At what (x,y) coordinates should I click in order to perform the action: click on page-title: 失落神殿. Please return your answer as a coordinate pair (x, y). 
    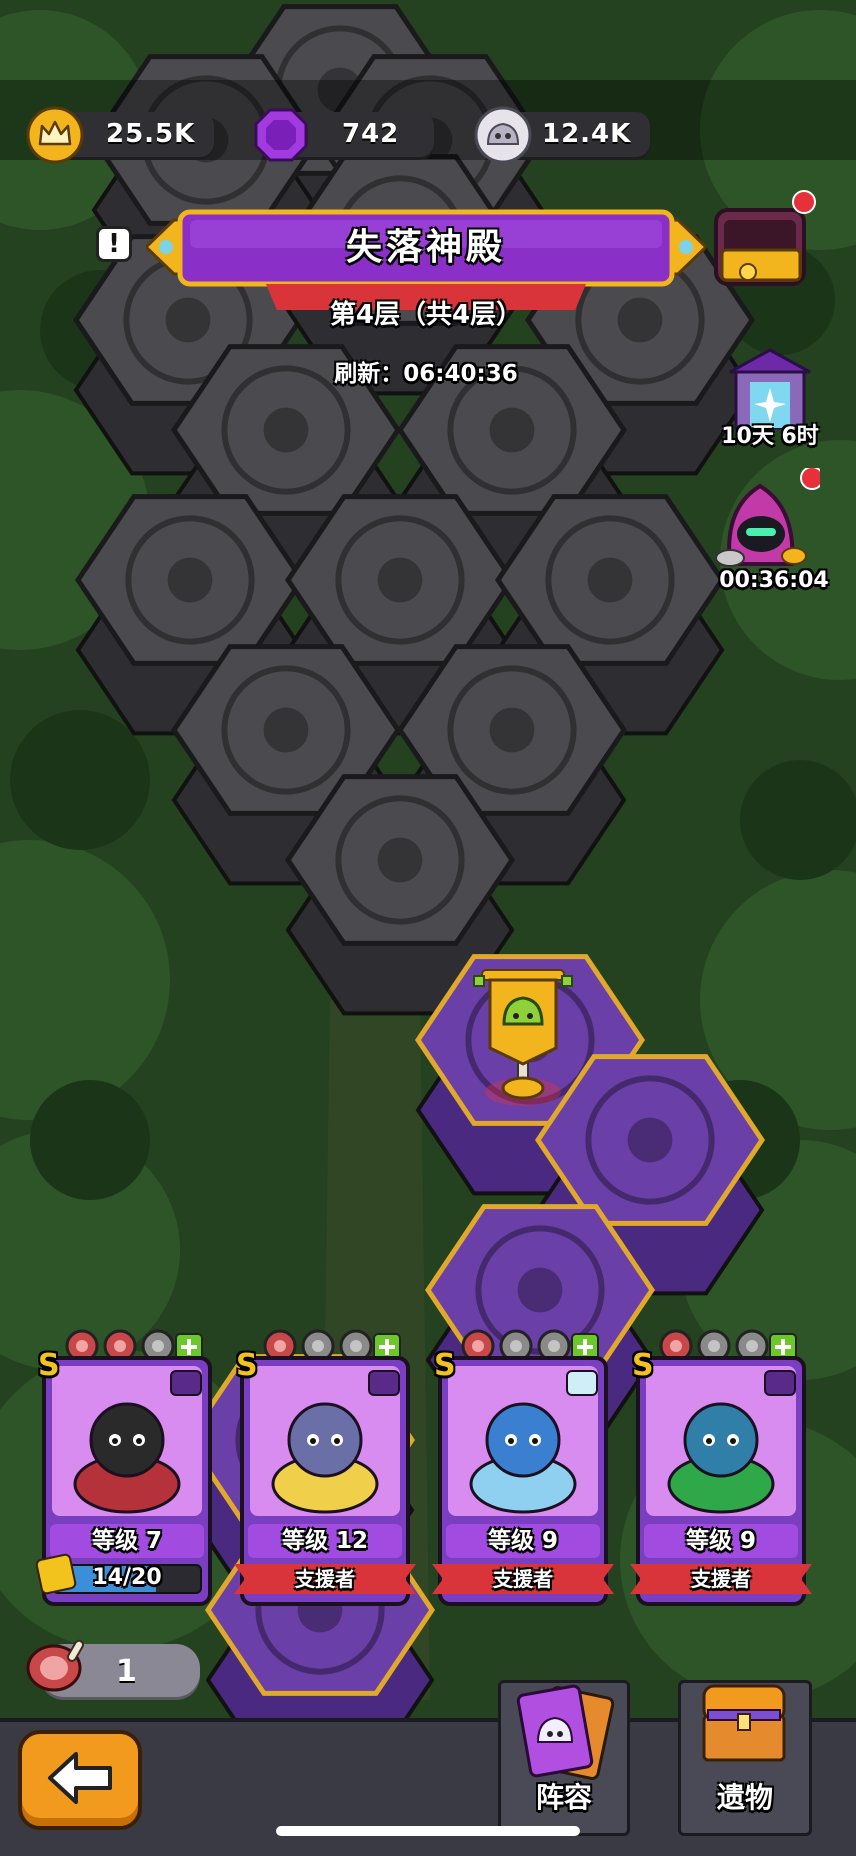
    Looking at the image, I should click on (425, 247).